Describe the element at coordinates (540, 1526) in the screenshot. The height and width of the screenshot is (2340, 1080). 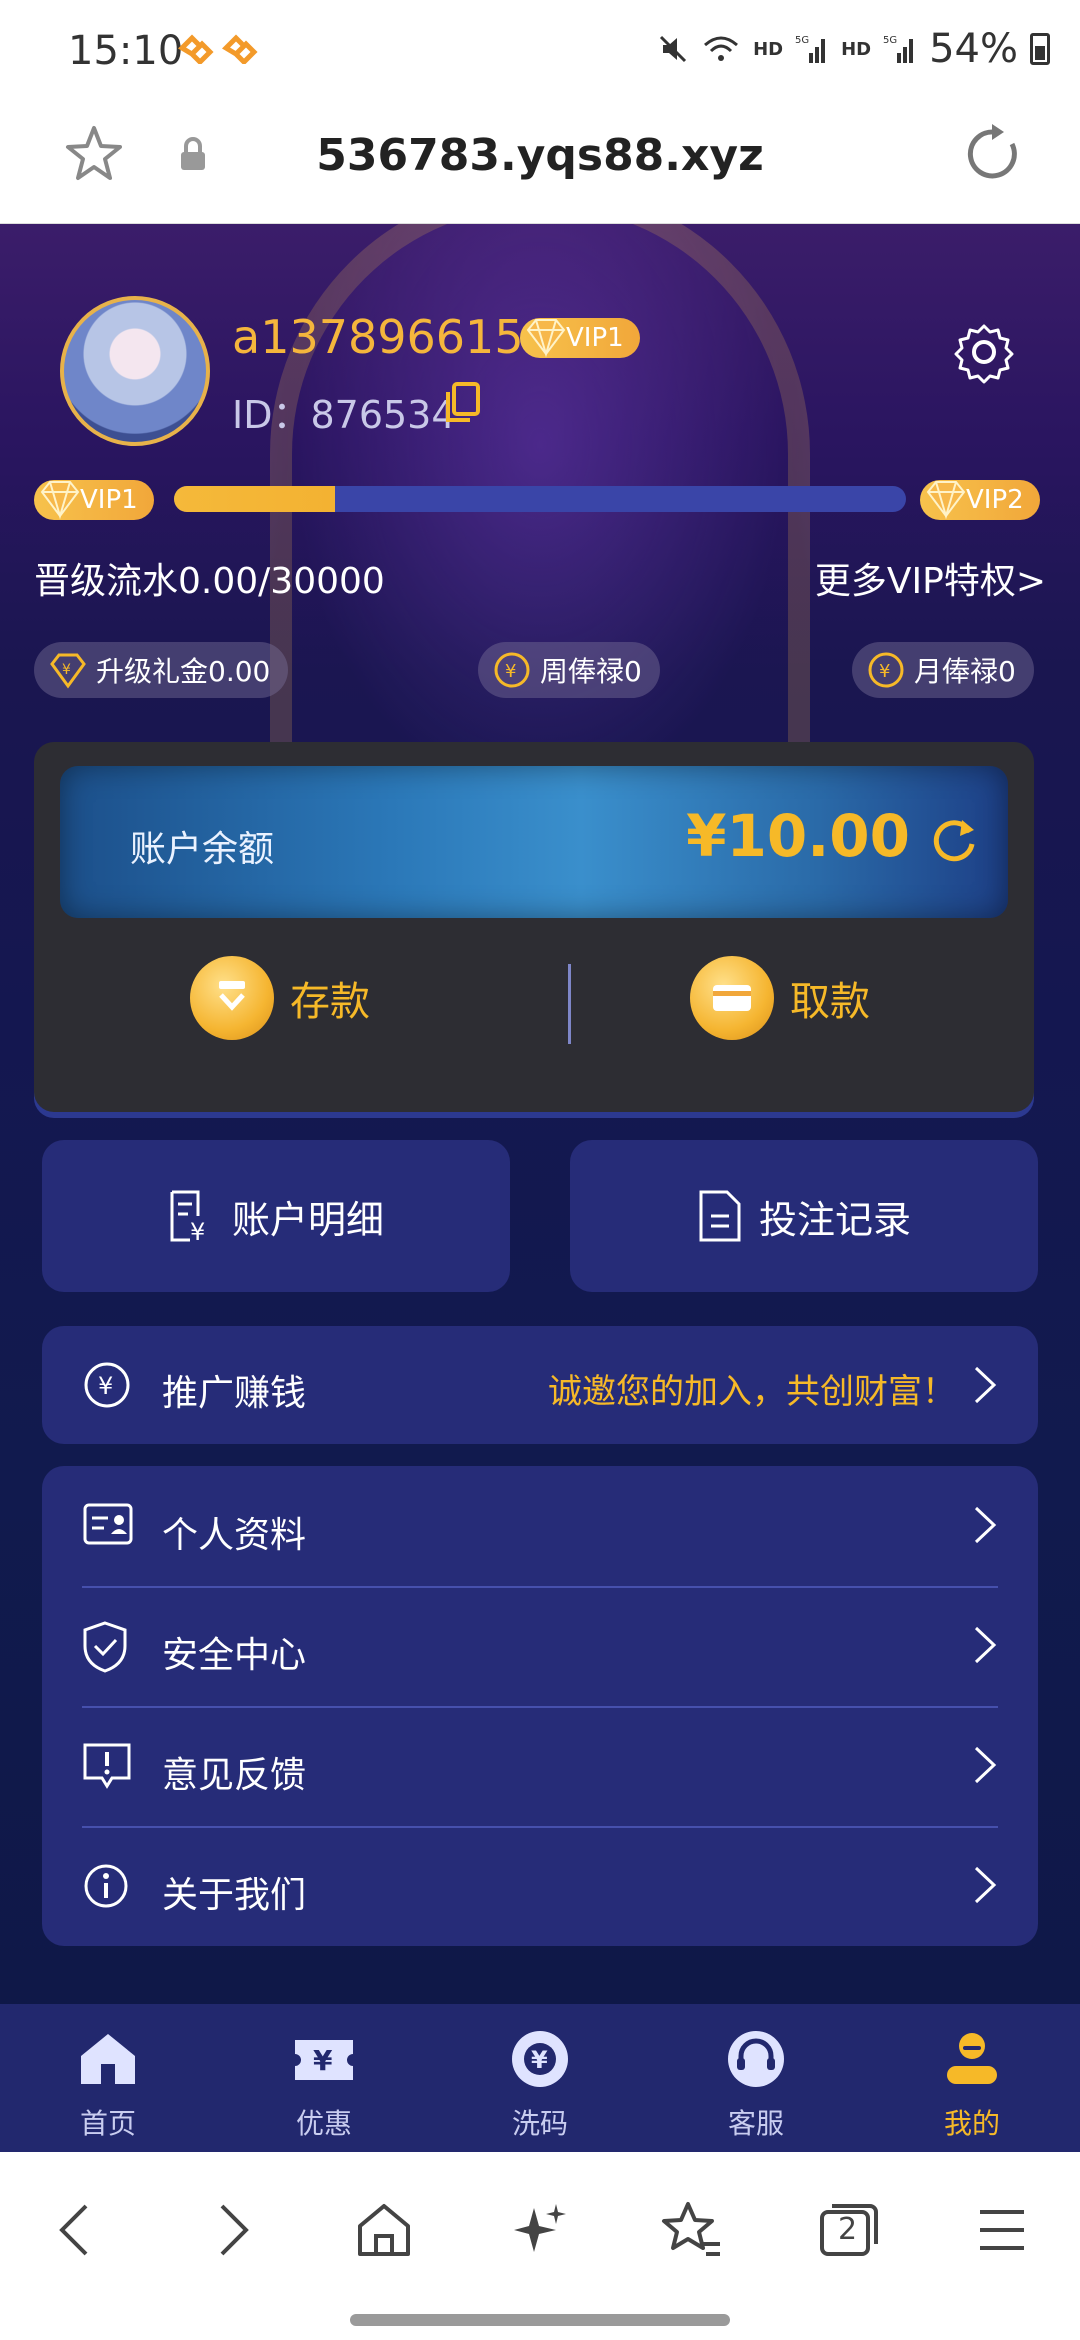
I see `menu-item-profile: 个人资料` at that location.